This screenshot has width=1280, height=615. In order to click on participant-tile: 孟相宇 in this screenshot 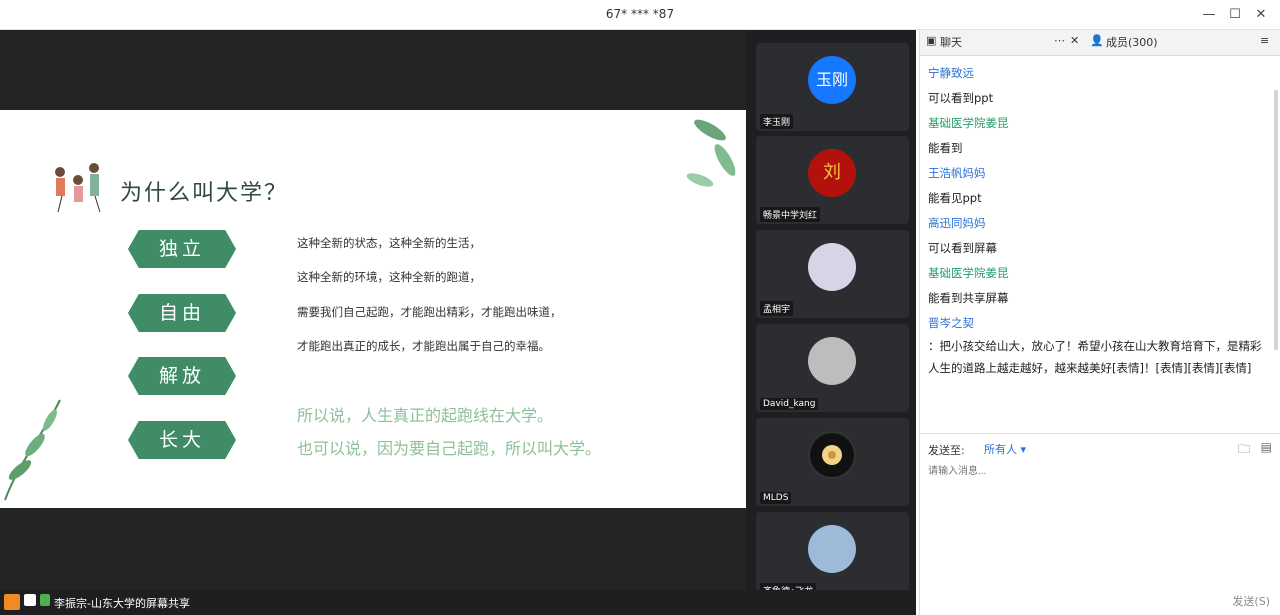, I will do `click(832, 274)`.